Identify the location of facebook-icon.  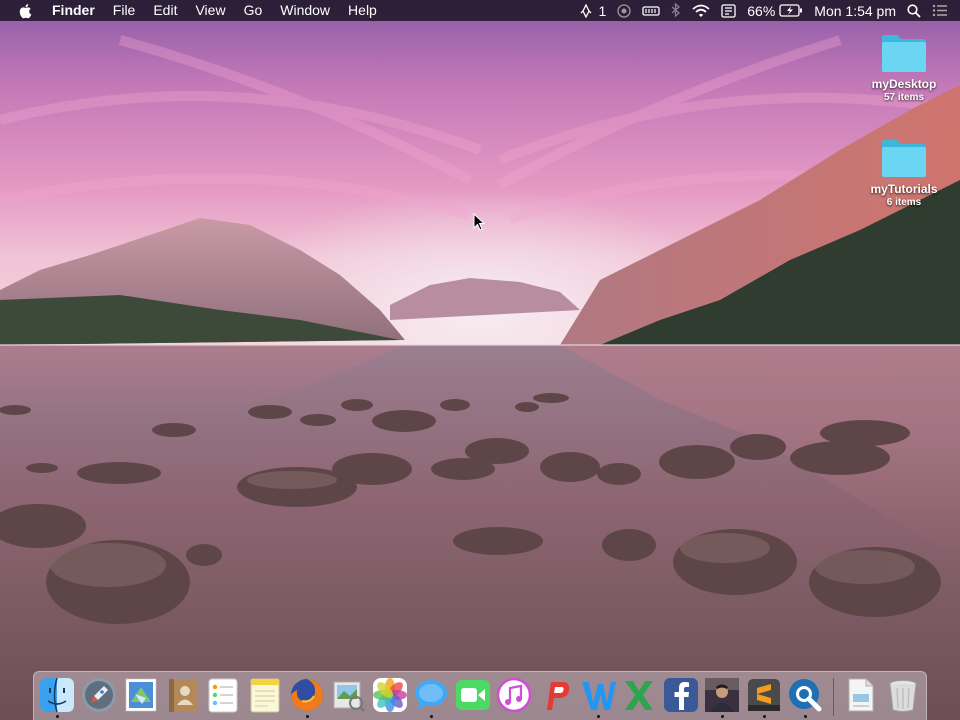
(681, 695).